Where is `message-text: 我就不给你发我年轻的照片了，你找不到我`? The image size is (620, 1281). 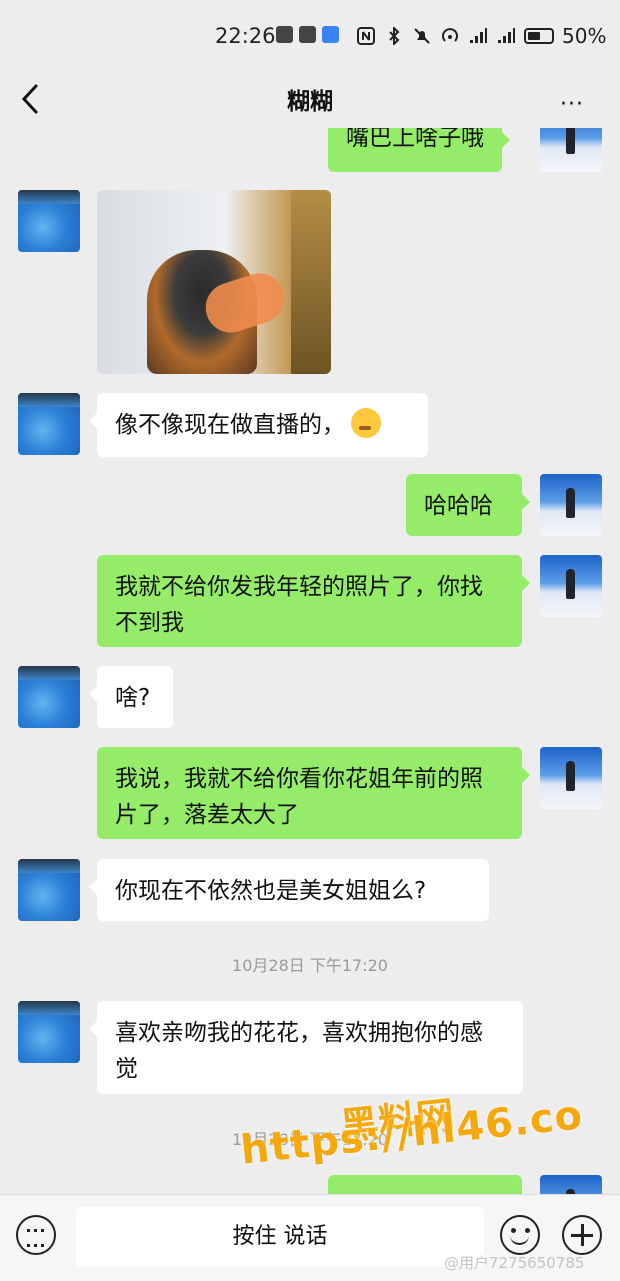 message-text: 我就不给你发我年轻的照片了，你找不到我 is located at coordinates (299, 605).